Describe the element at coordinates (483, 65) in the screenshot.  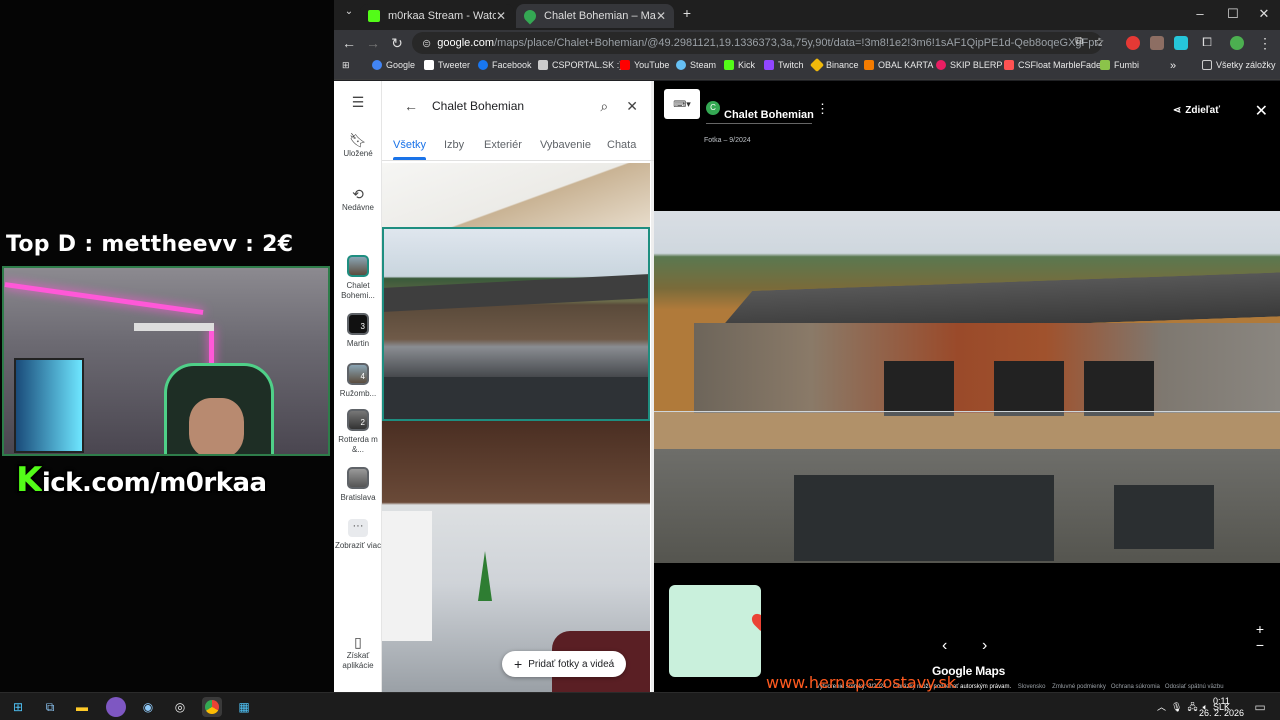
I see `facebook-icon` at that location.